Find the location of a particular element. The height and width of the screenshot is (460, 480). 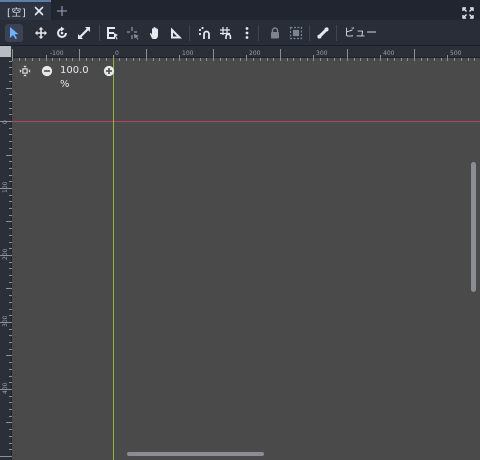

group-icon is located at coordinates (296, 33).